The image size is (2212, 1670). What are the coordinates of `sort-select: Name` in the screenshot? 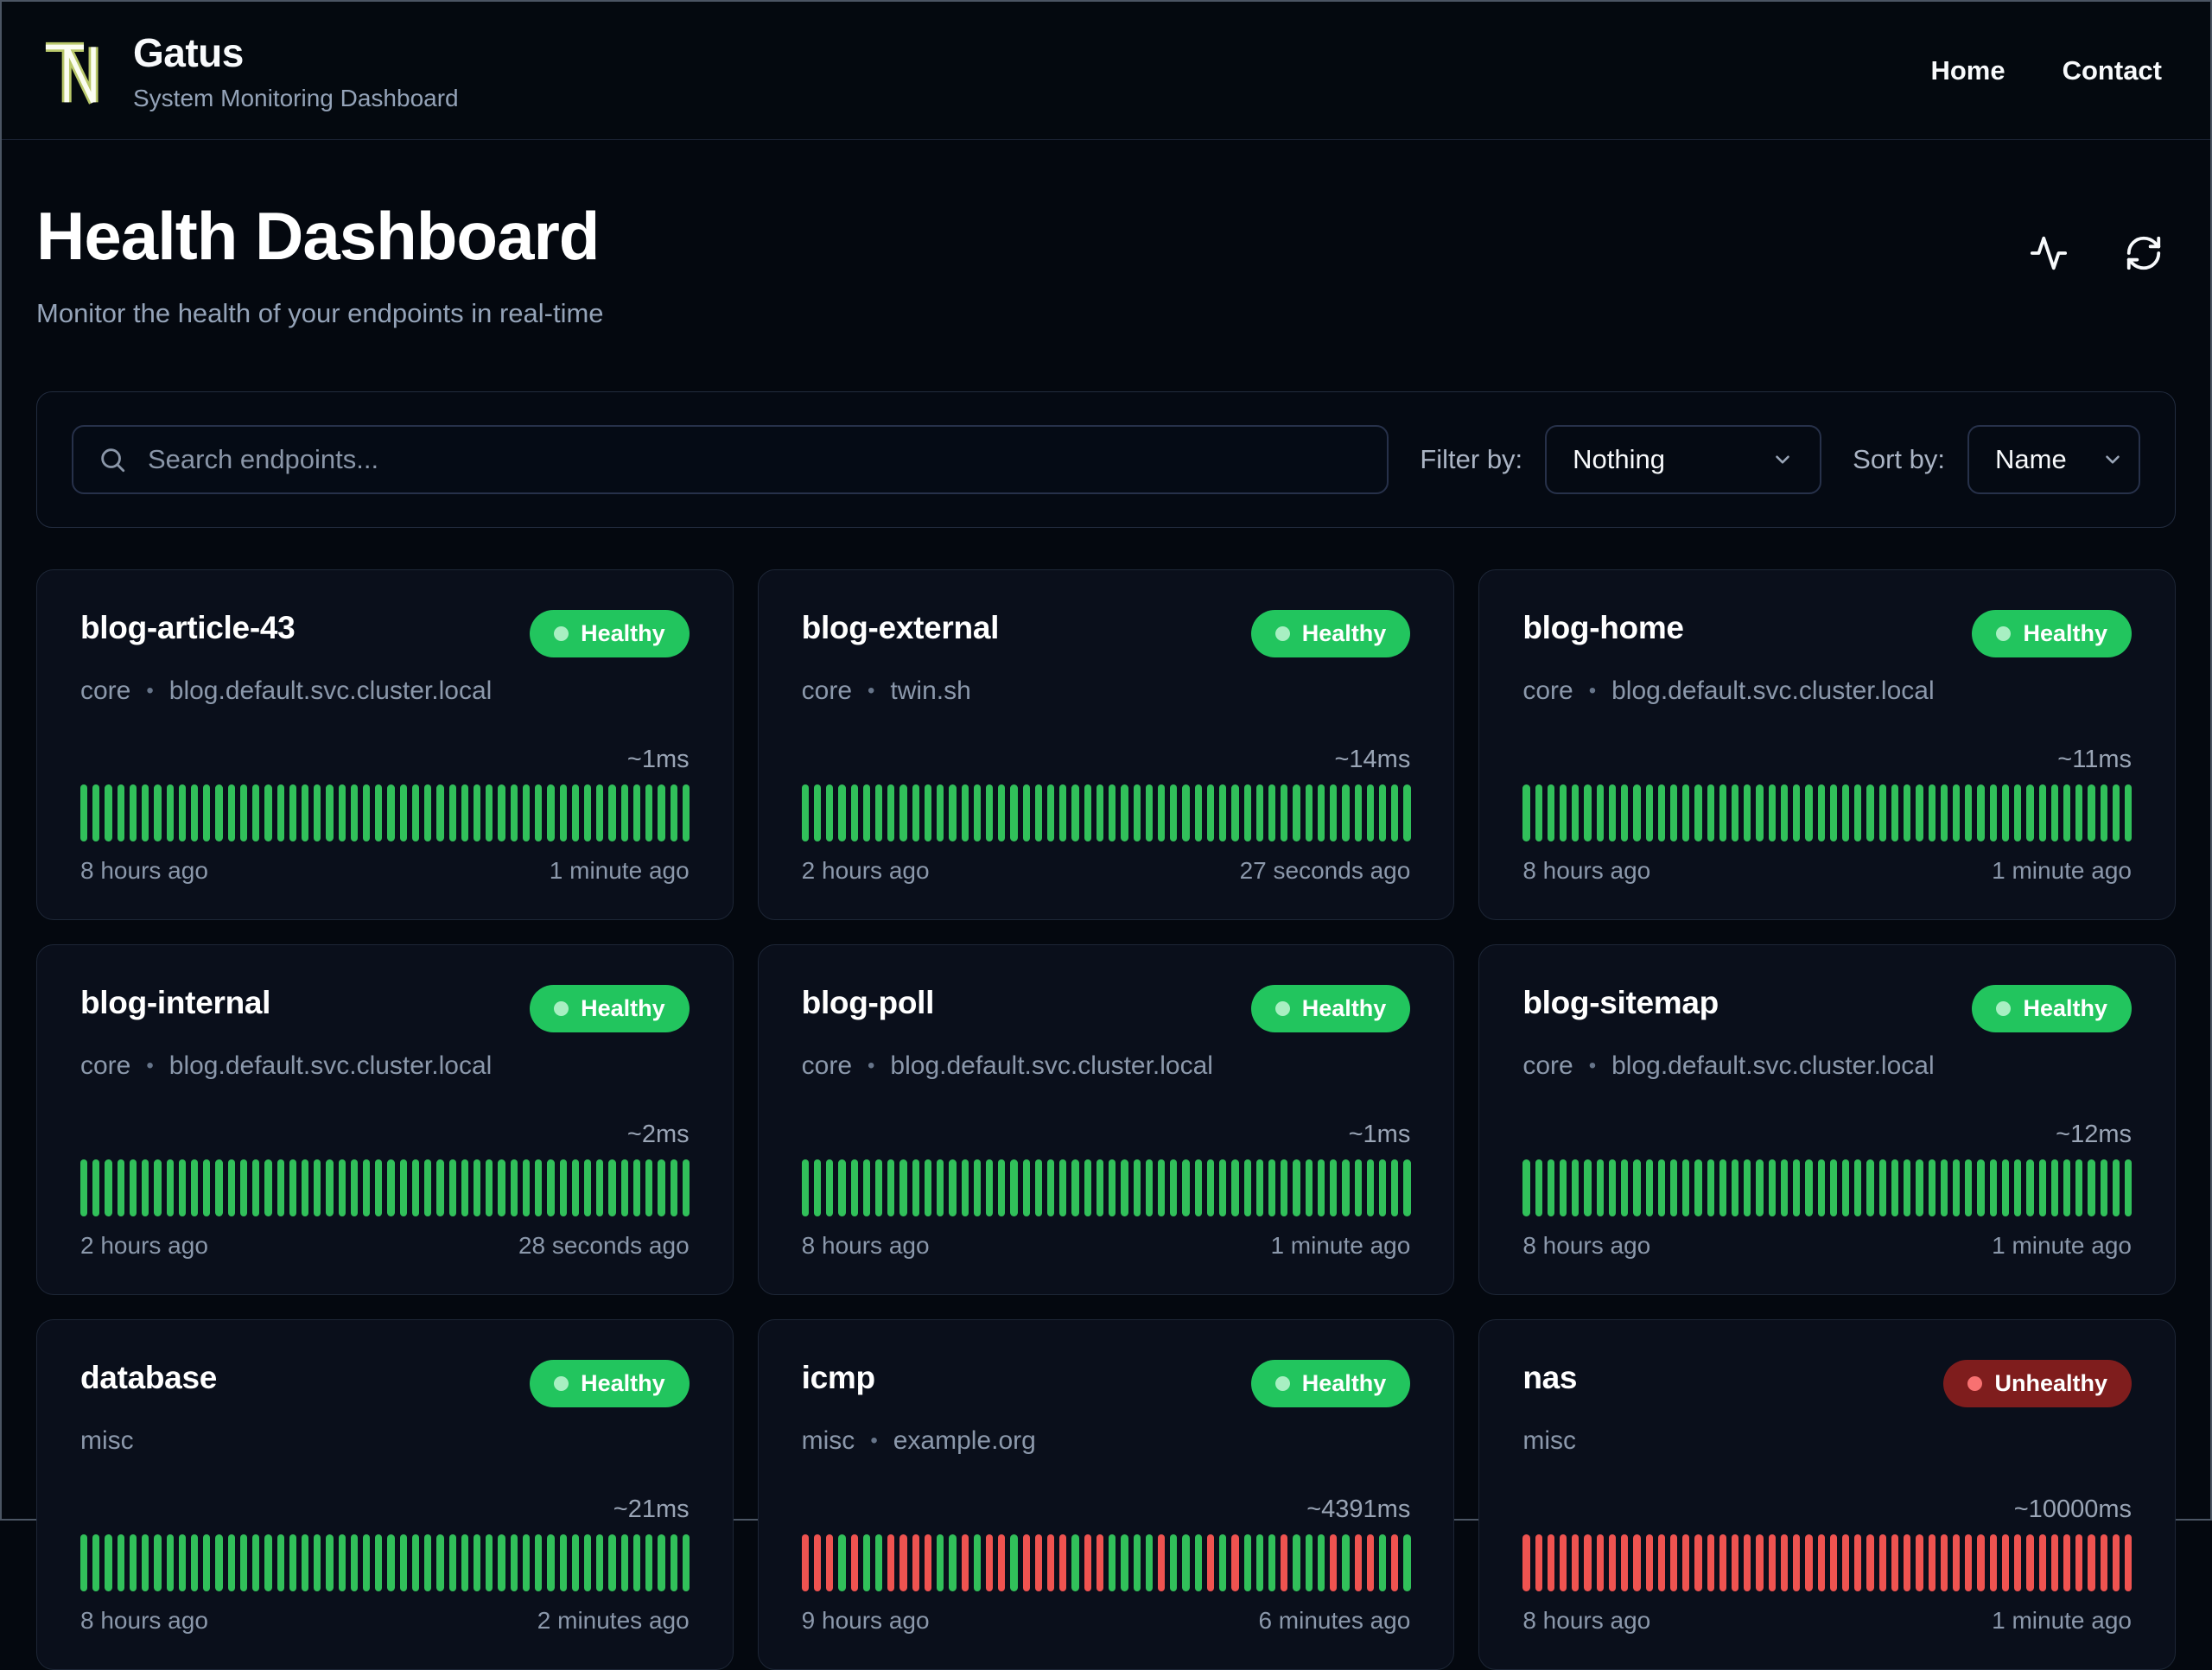 It's located at (2053, 459).